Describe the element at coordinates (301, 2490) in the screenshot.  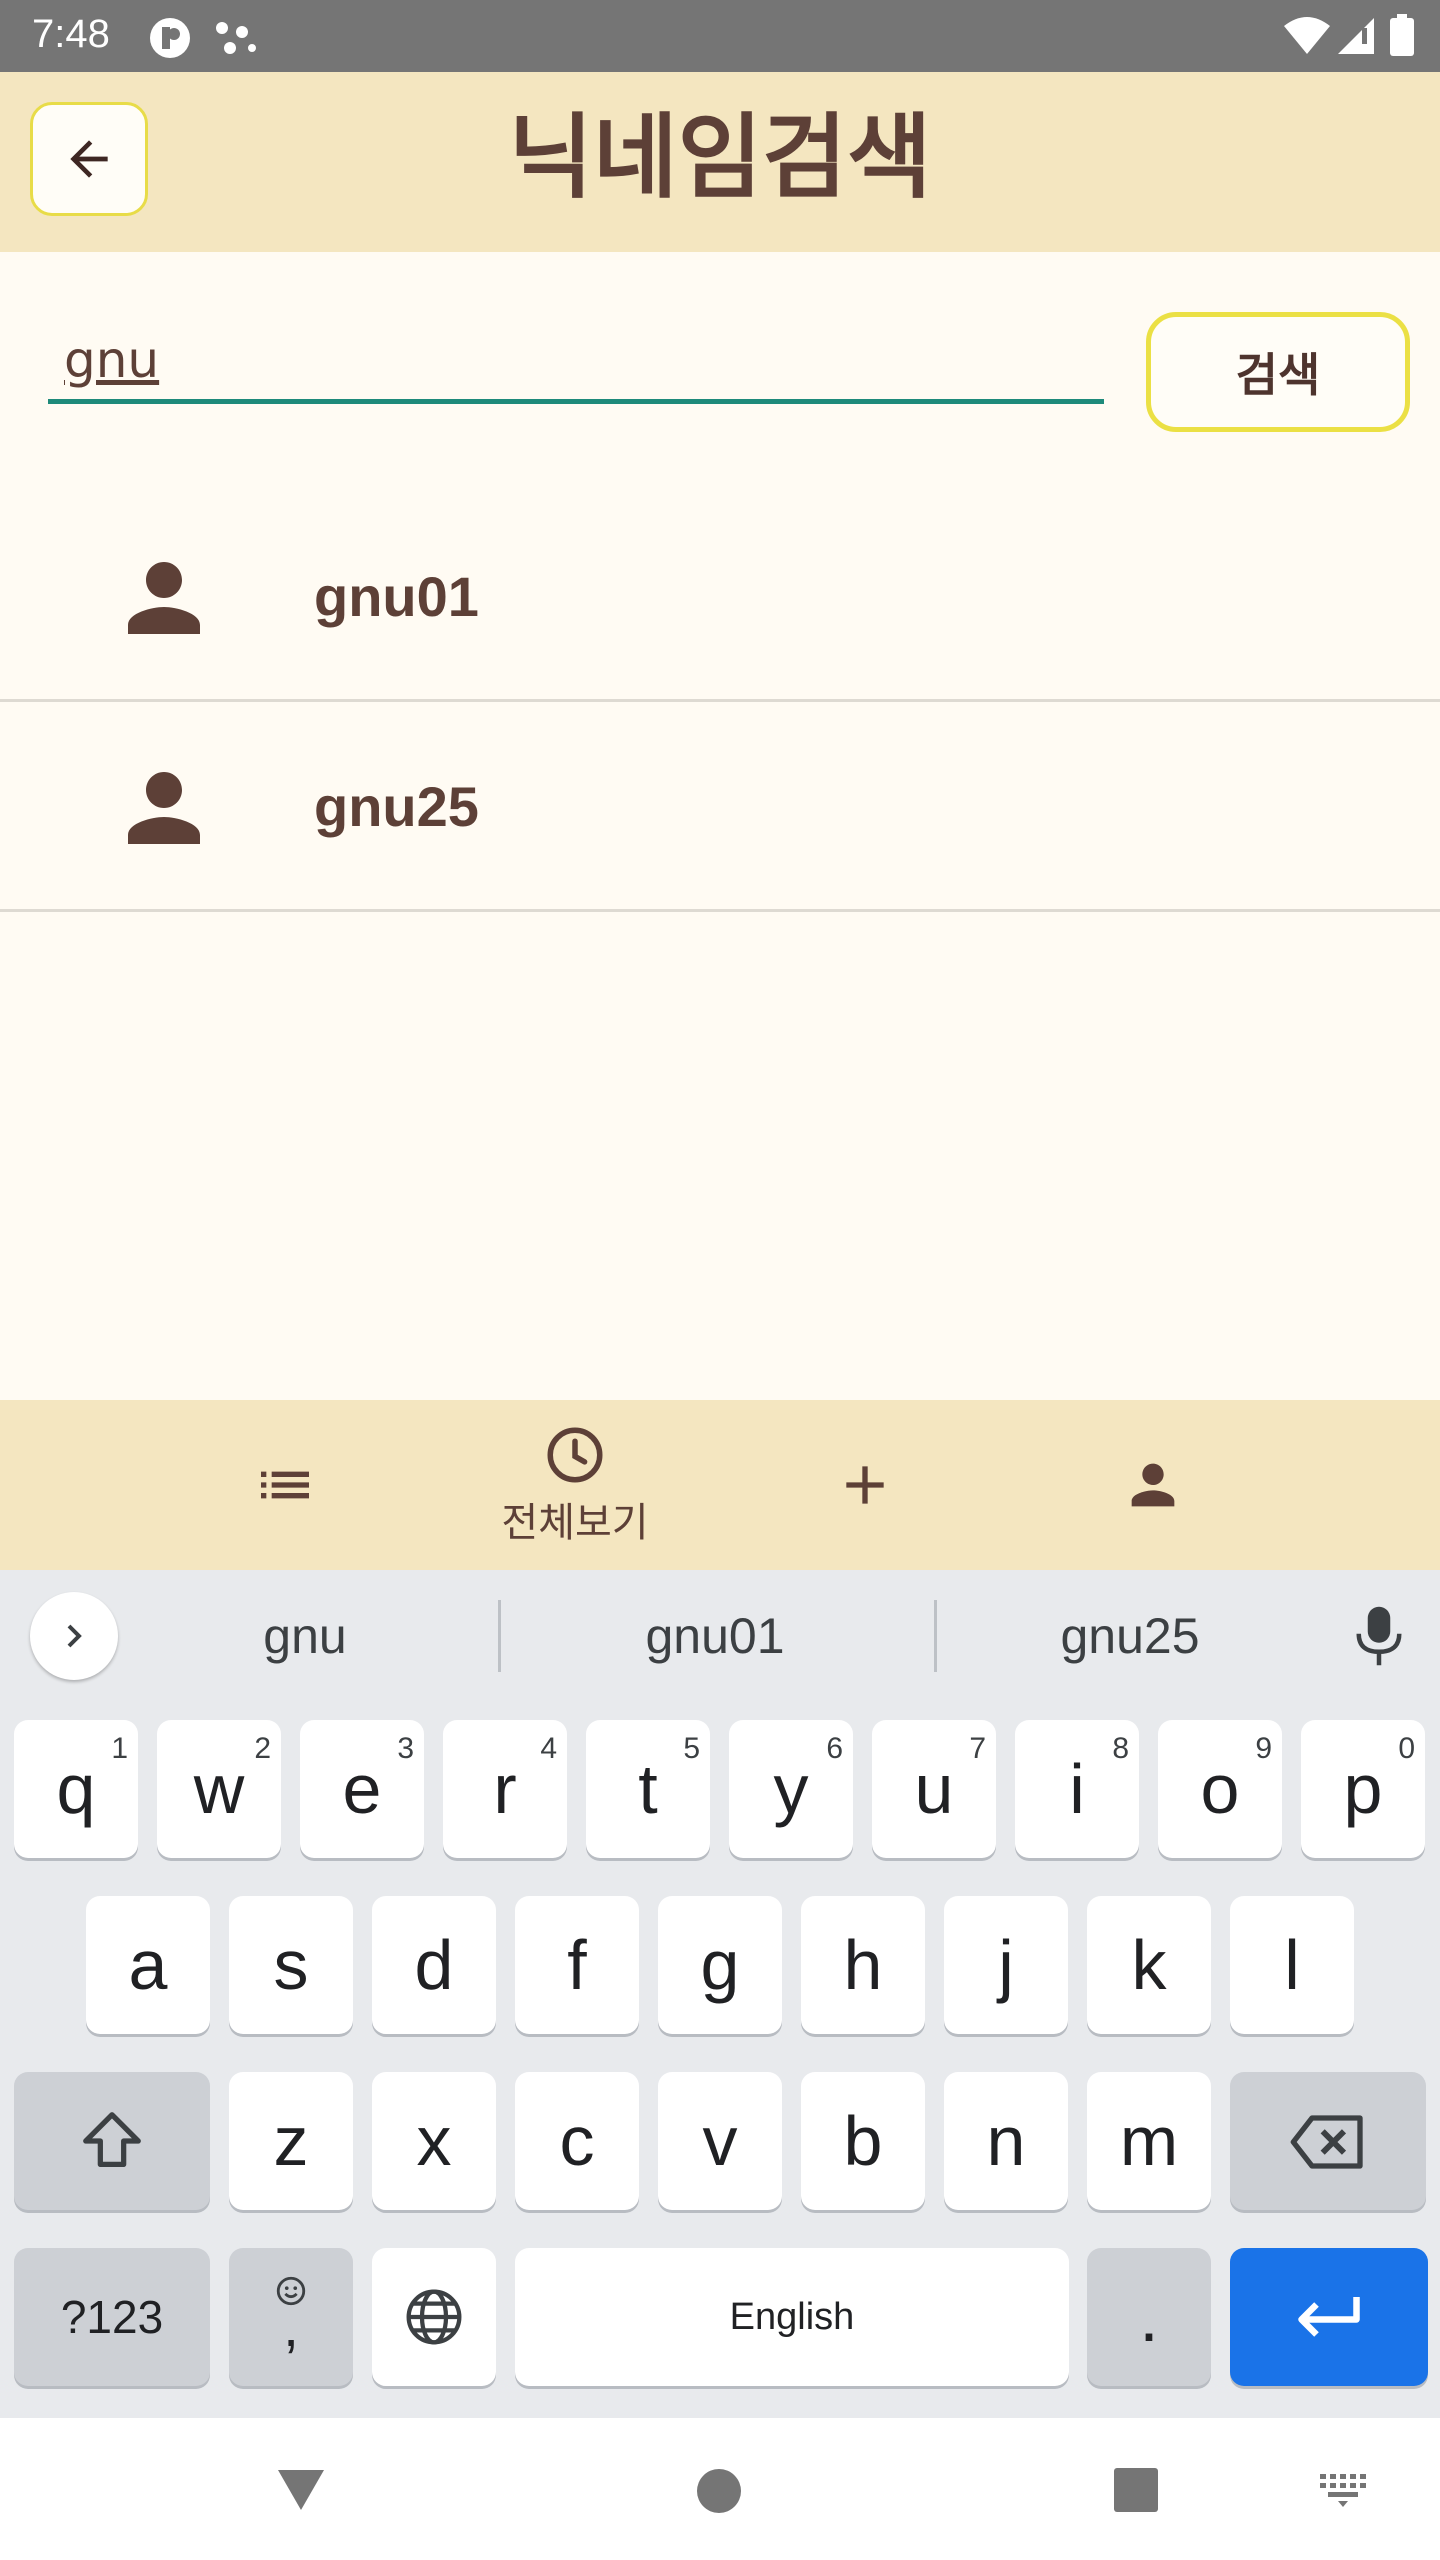
I see `back-triangle-icon` at that location.